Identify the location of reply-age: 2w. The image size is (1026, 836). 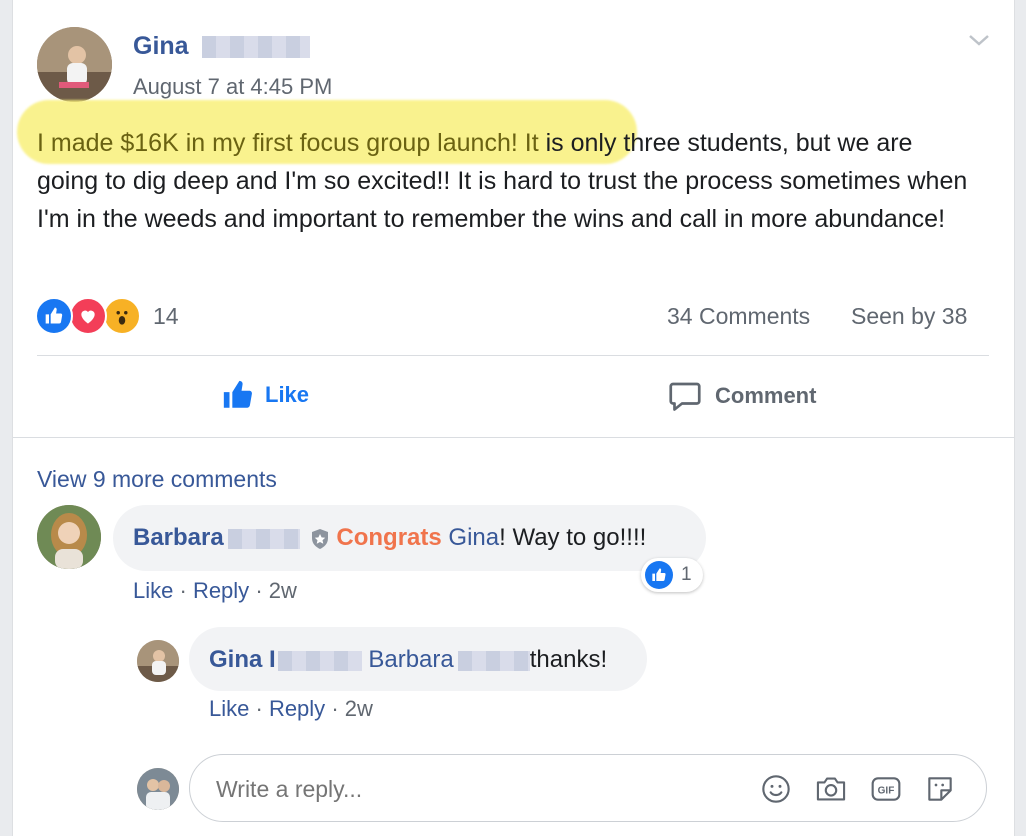
(359, 708).